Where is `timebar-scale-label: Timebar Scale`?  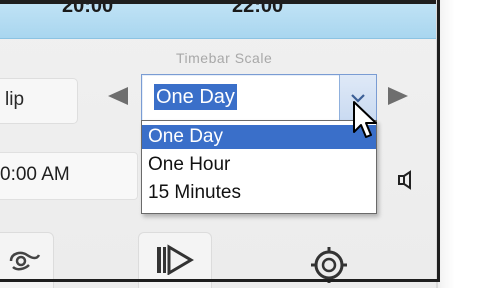
timebar-scale-label: Timebar Scale is located at coordinates (224, 58).